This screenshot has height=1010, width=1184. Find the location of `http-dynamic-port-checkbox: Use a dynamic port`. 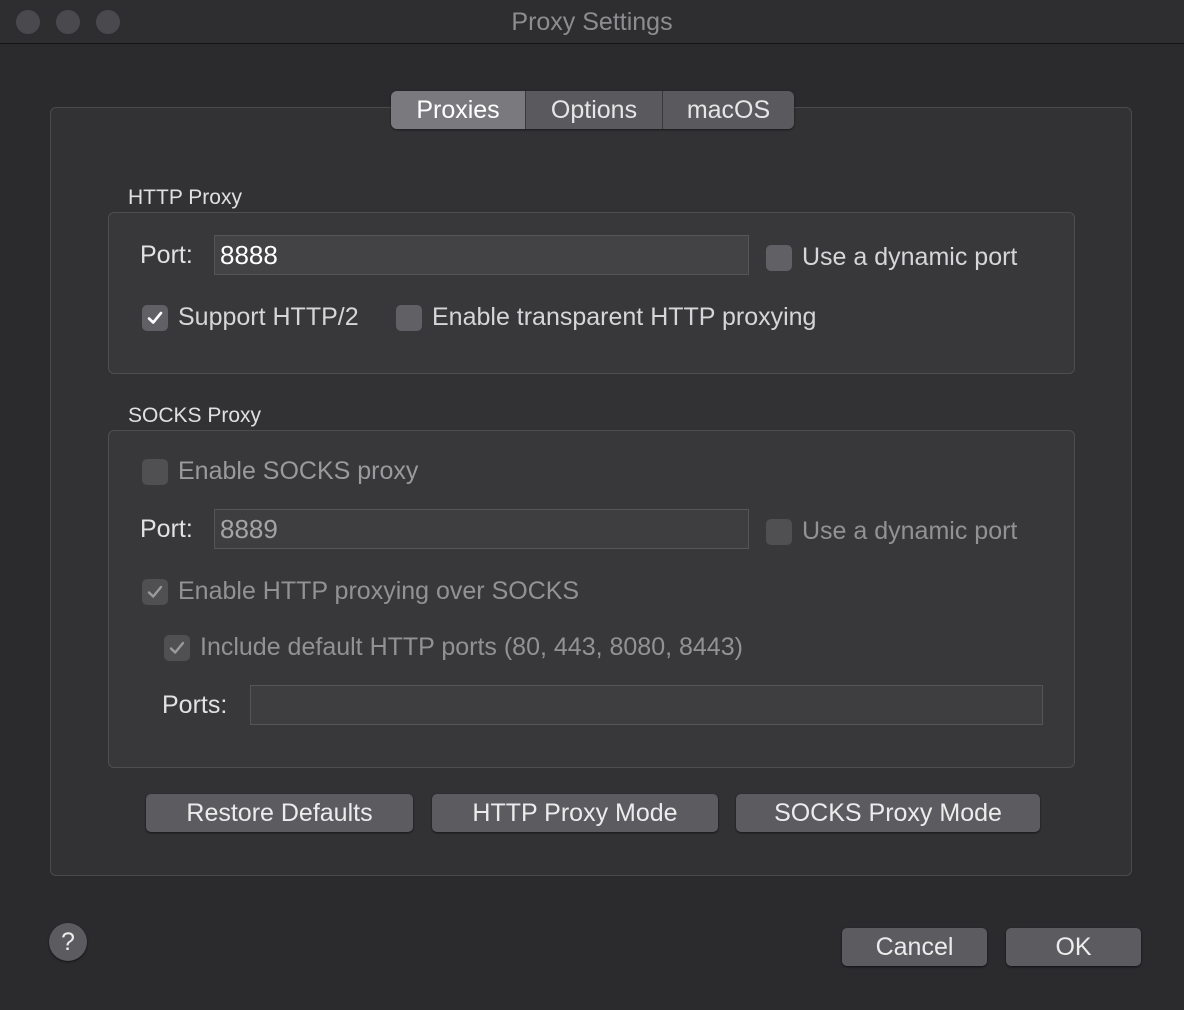

http-dynamic-port-checkbox: Use a dynamic port is located at coordinates (891, 257).